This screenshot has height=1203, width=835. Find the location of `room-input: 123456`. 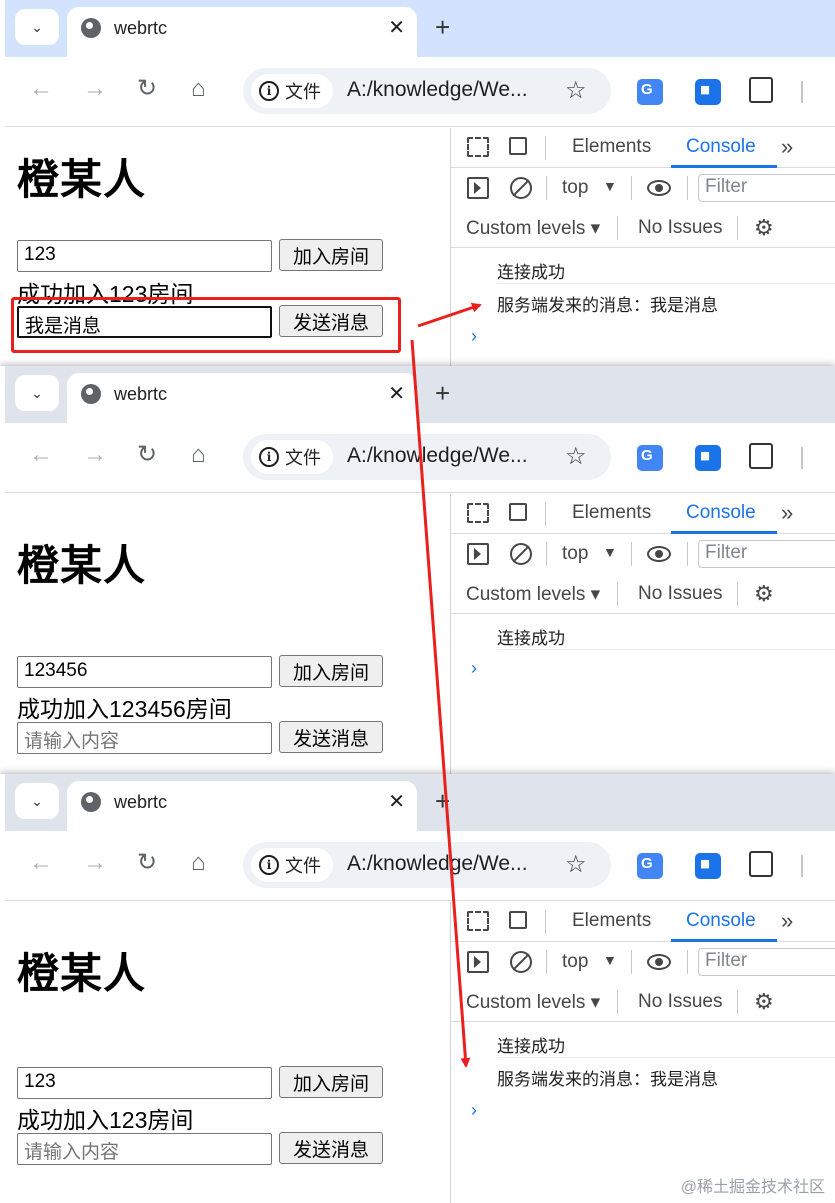

room-input: 123456 is located at coordinates (144, 672).